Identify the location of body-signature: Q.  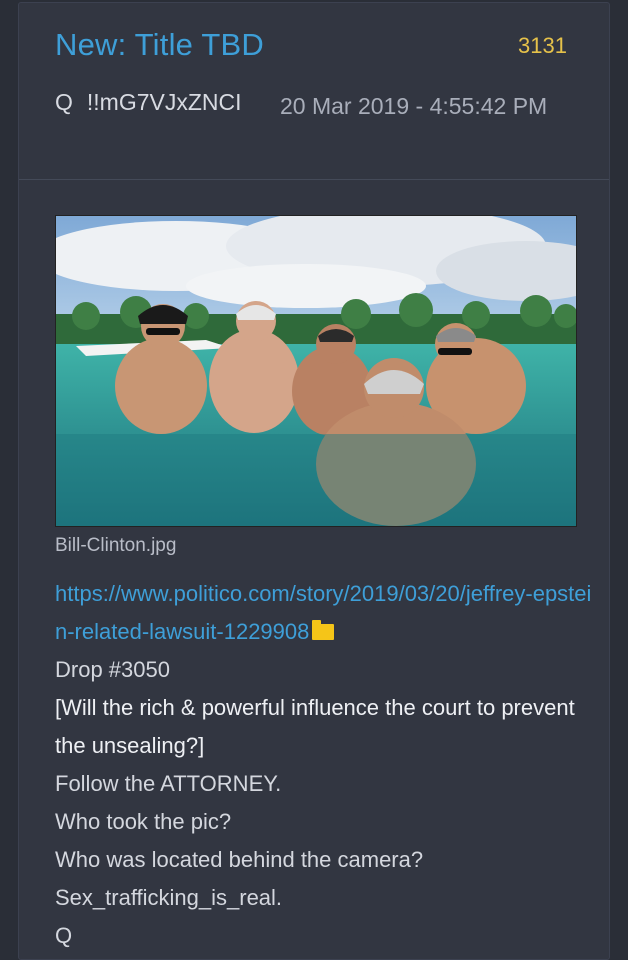
(64, 935).